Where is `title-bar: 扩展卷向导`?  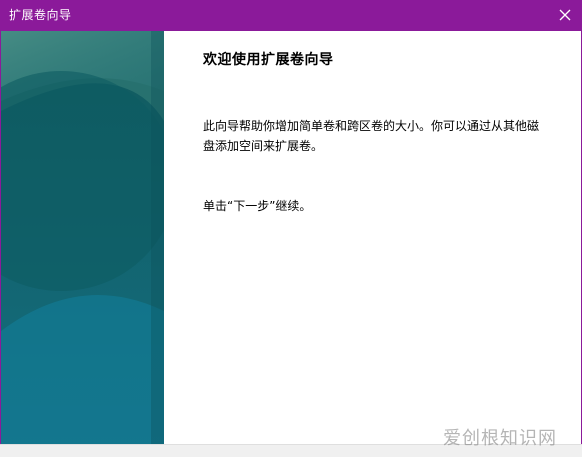 title-bar: 扩展卷向导 is located at coordinates (291, 15).